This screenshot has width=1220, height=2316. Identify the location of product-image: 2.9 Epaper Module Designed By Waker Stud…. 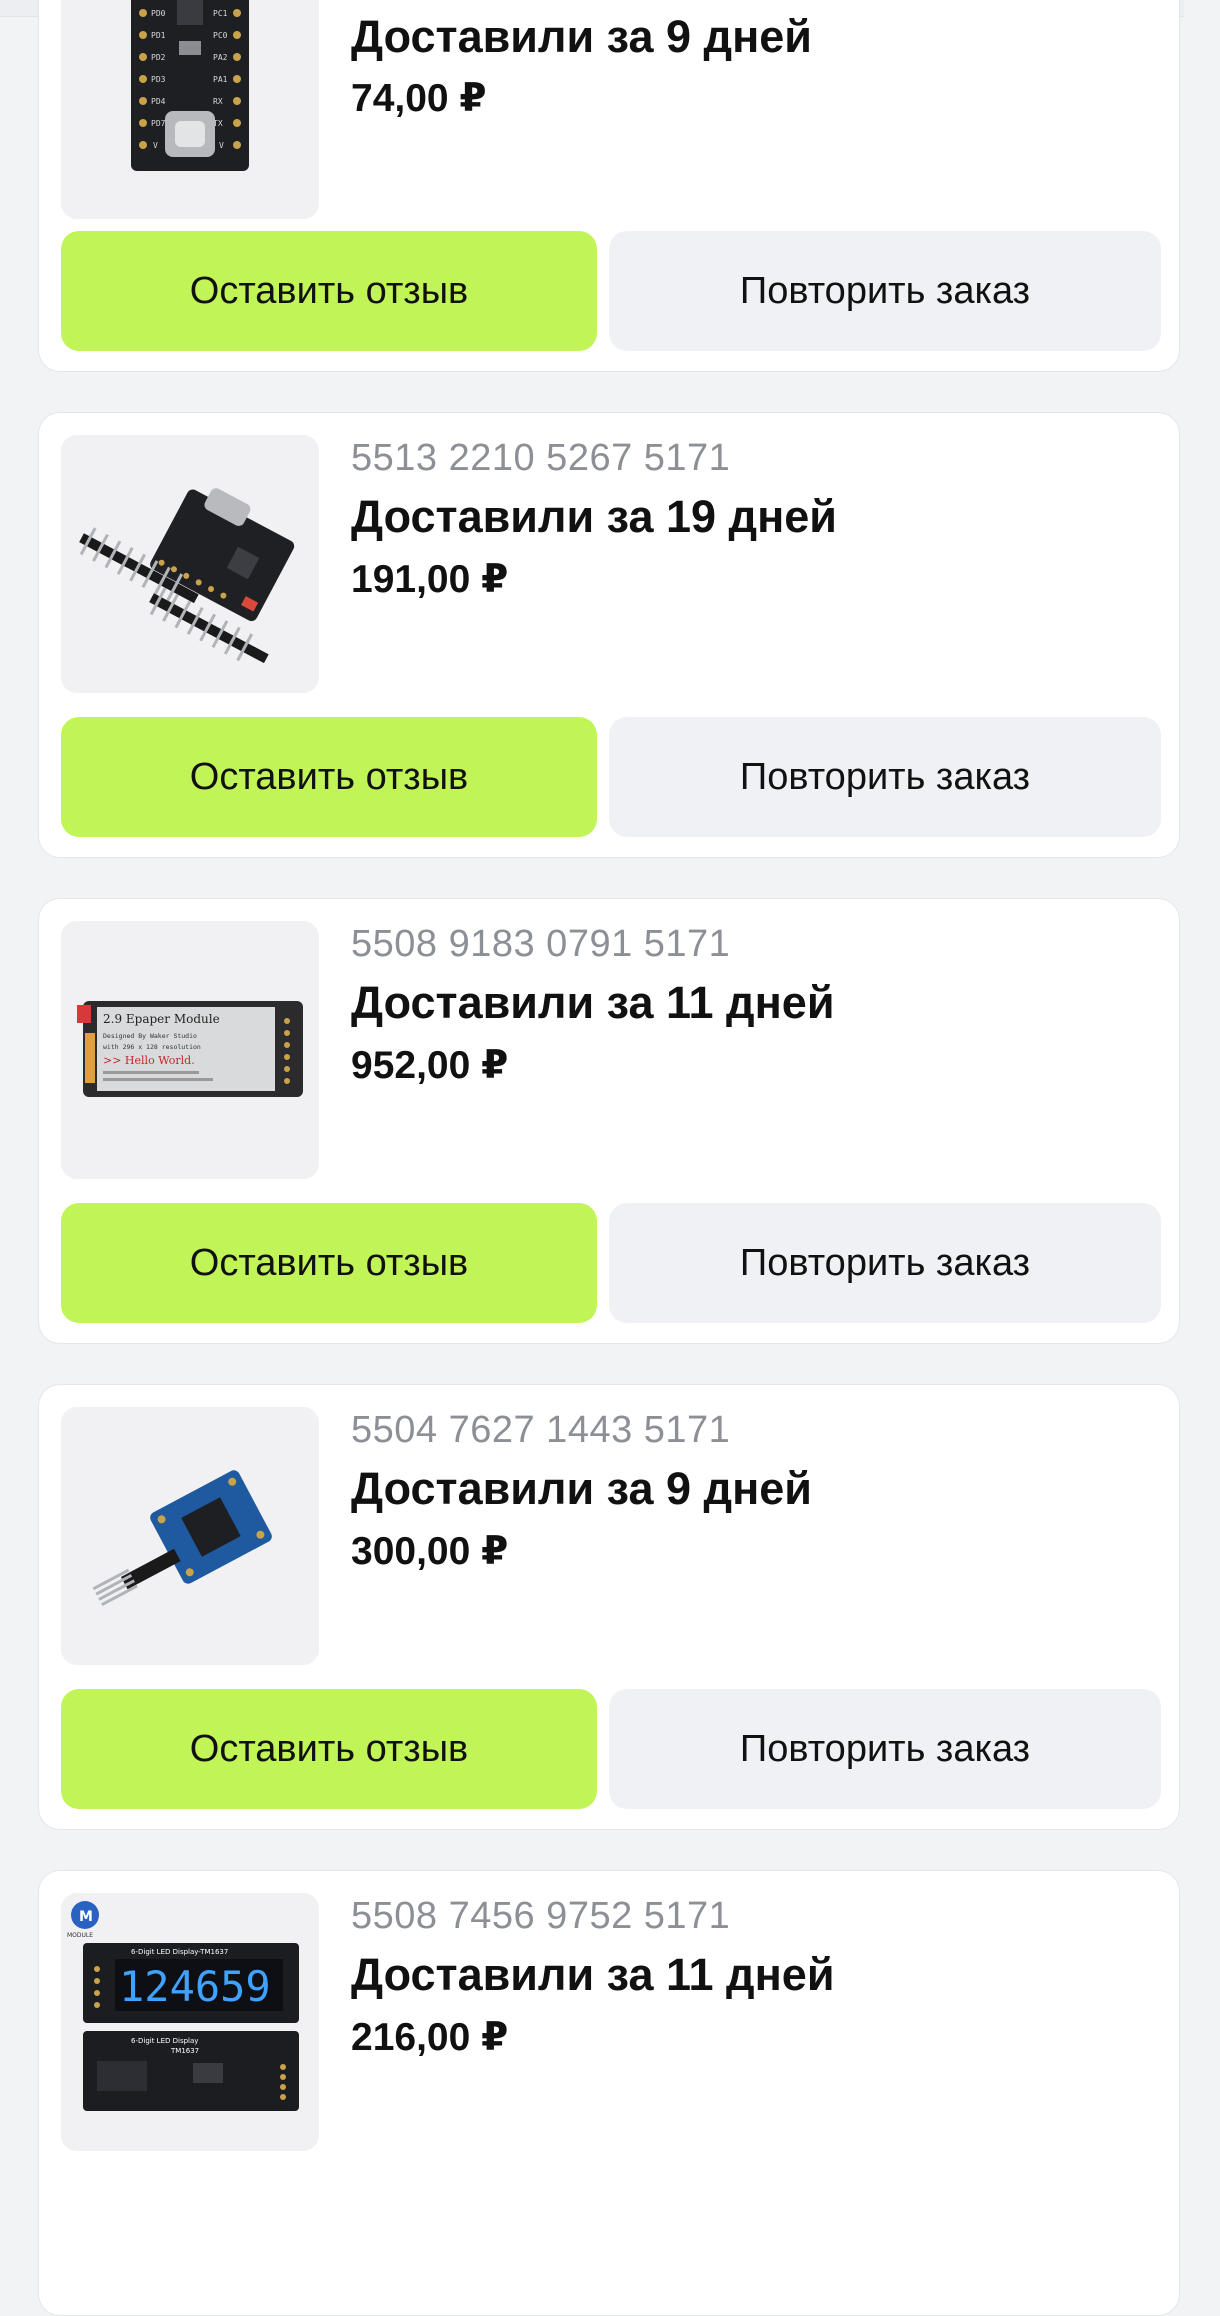
(190, 1050).